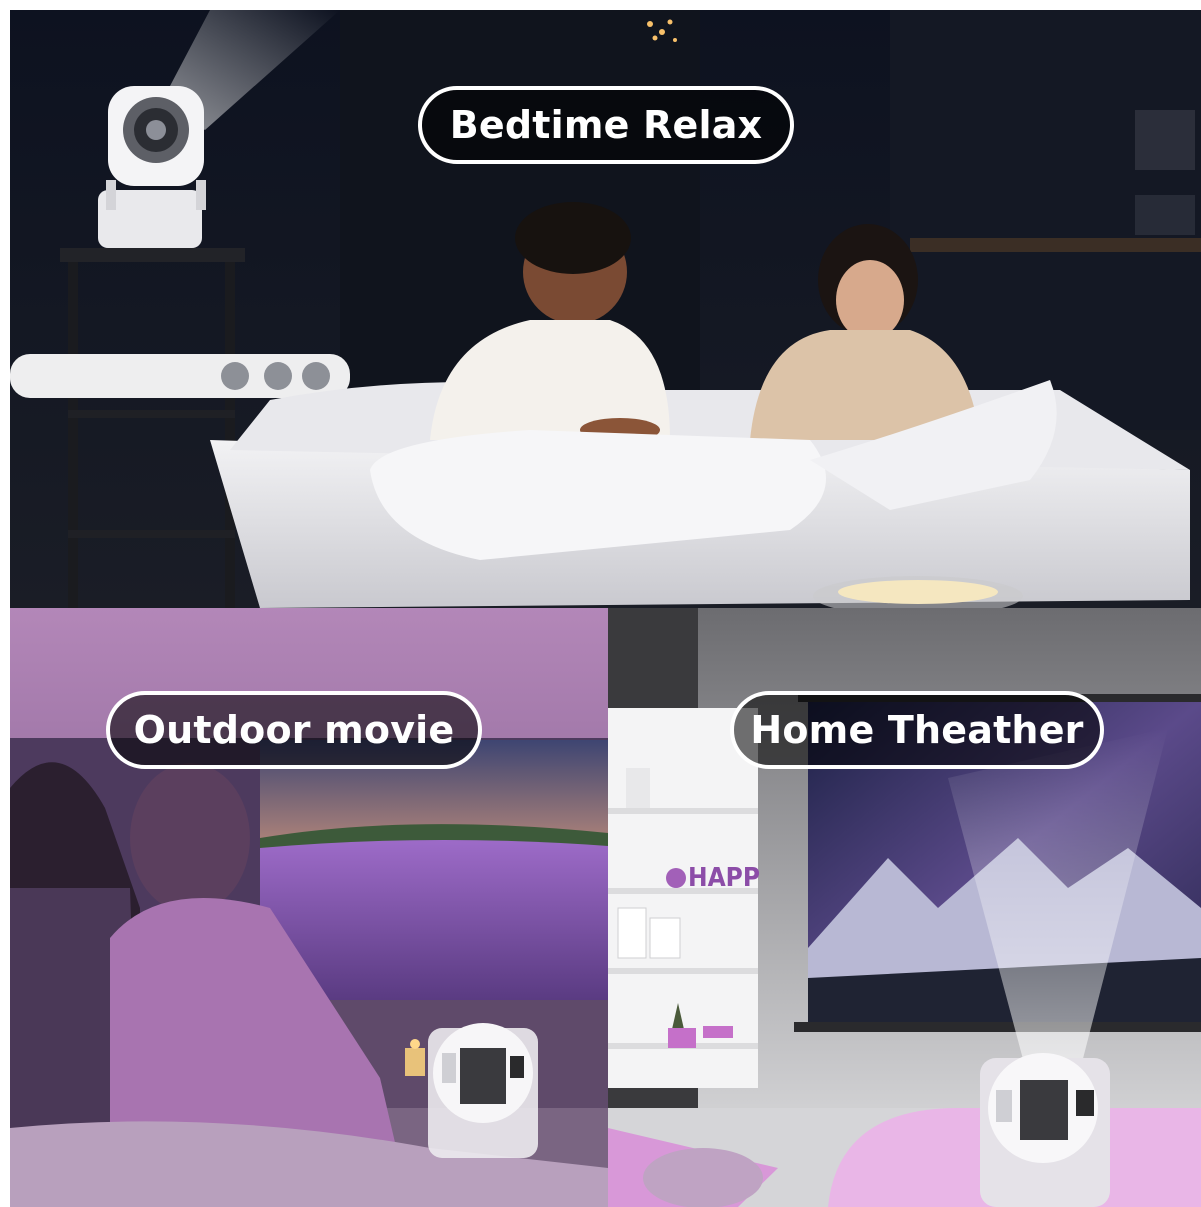 This screenshot has width=1201, height=1207. What do you see at coordinates (606, 125) in the screenshot?
I see `bedtime-relax-label: Bedtime Relax` at bounding box center [606, 125].